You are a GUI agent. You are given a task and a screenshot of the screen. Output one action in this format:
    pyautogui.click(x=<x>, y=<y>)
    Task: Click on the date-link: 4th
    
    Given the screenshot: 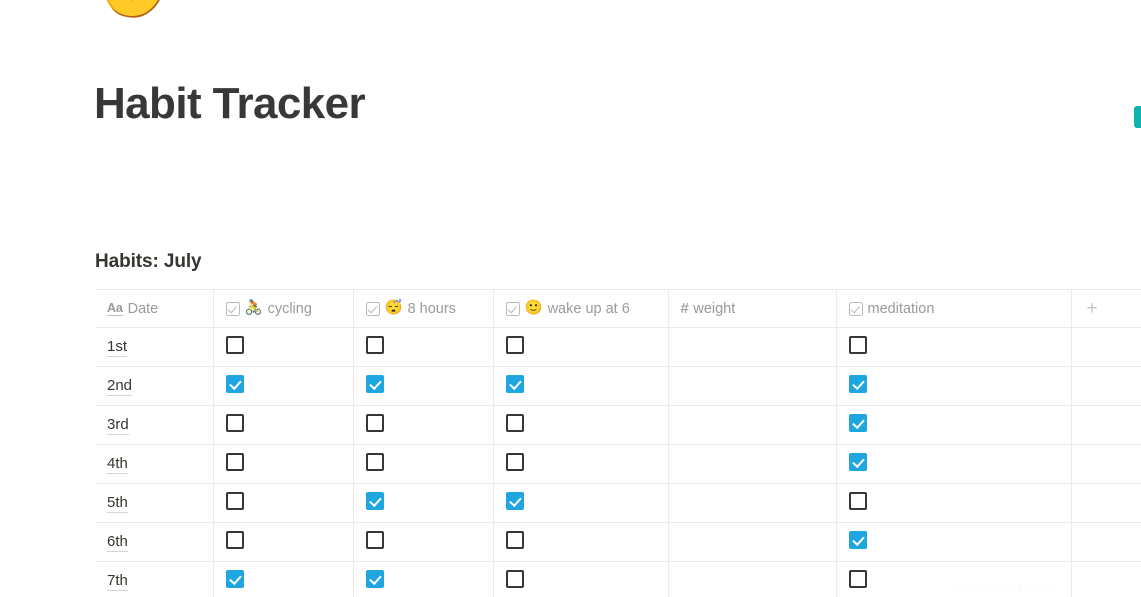 What is the action you would take?
    pyautogui.click(x=117, y=464)
    